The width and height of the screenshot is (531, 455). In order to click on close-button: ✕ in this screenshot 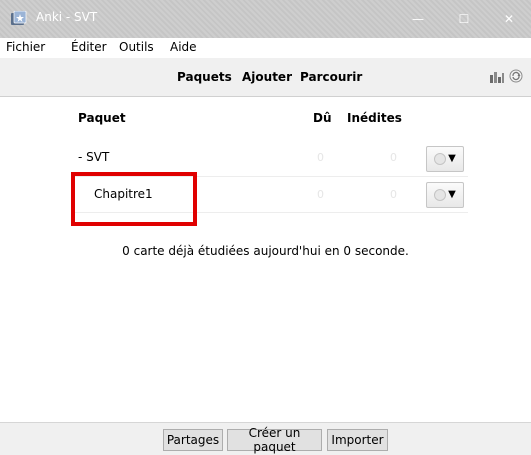, I will do `click(508, 19)`.